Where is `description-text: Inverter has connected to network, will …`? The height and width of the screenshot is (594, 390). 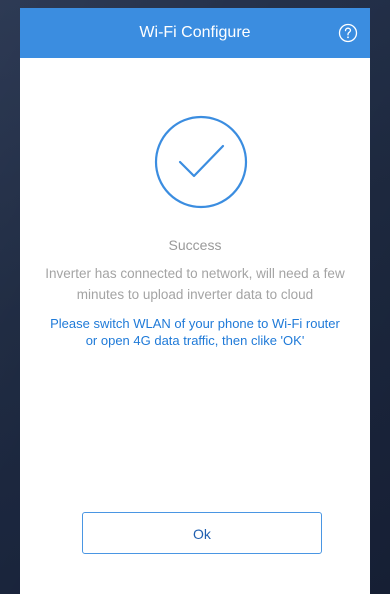
description-text: Inverter has connected to network, will … is located at coordinates (195, 284).